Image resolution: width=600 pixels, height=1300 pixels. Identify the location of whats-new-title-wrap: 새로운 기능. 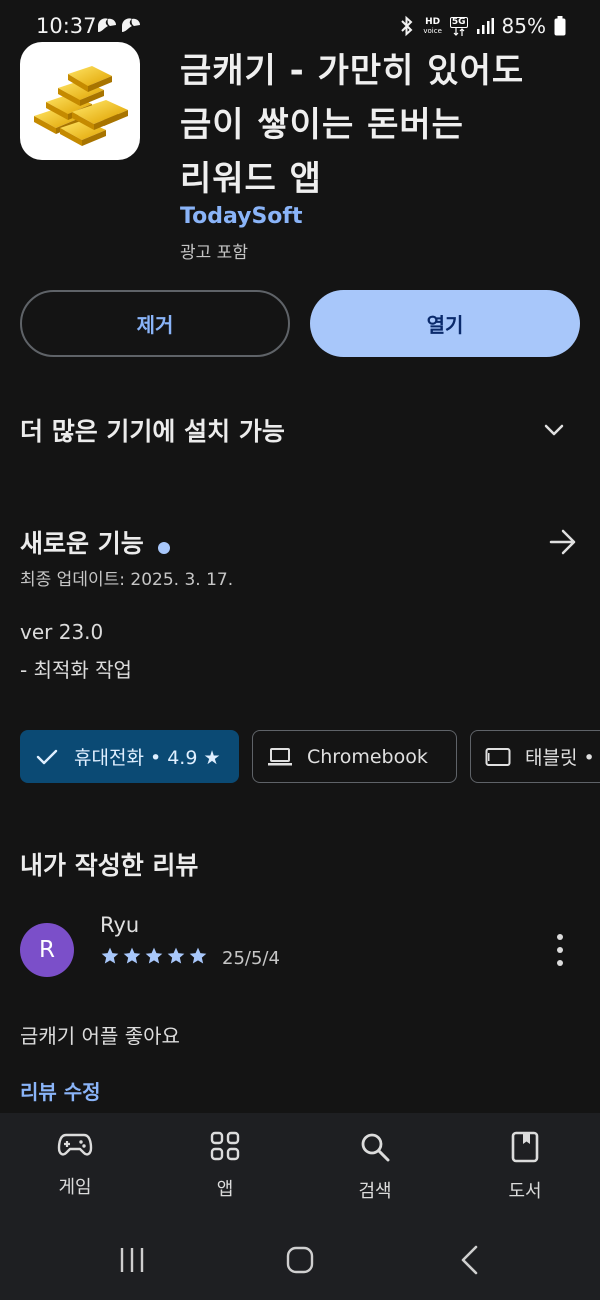
(95, 542).